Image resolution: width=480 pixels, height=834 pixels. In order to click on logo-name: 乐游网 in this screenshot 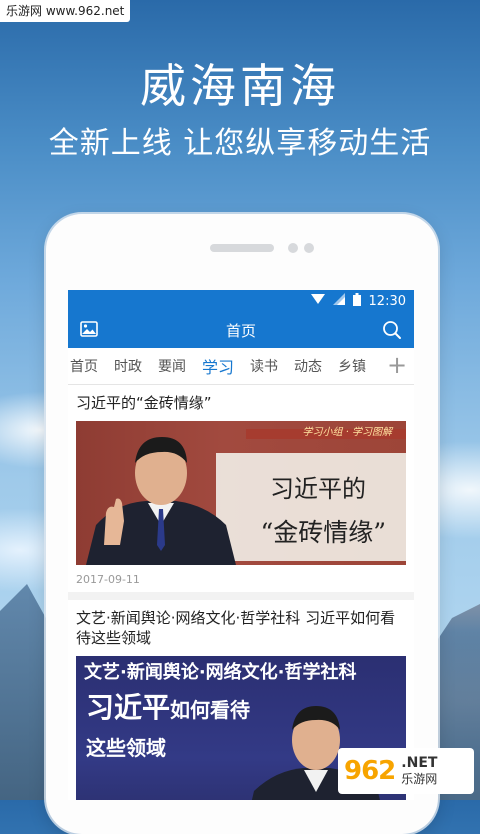, I will do `click(419, 779)`.